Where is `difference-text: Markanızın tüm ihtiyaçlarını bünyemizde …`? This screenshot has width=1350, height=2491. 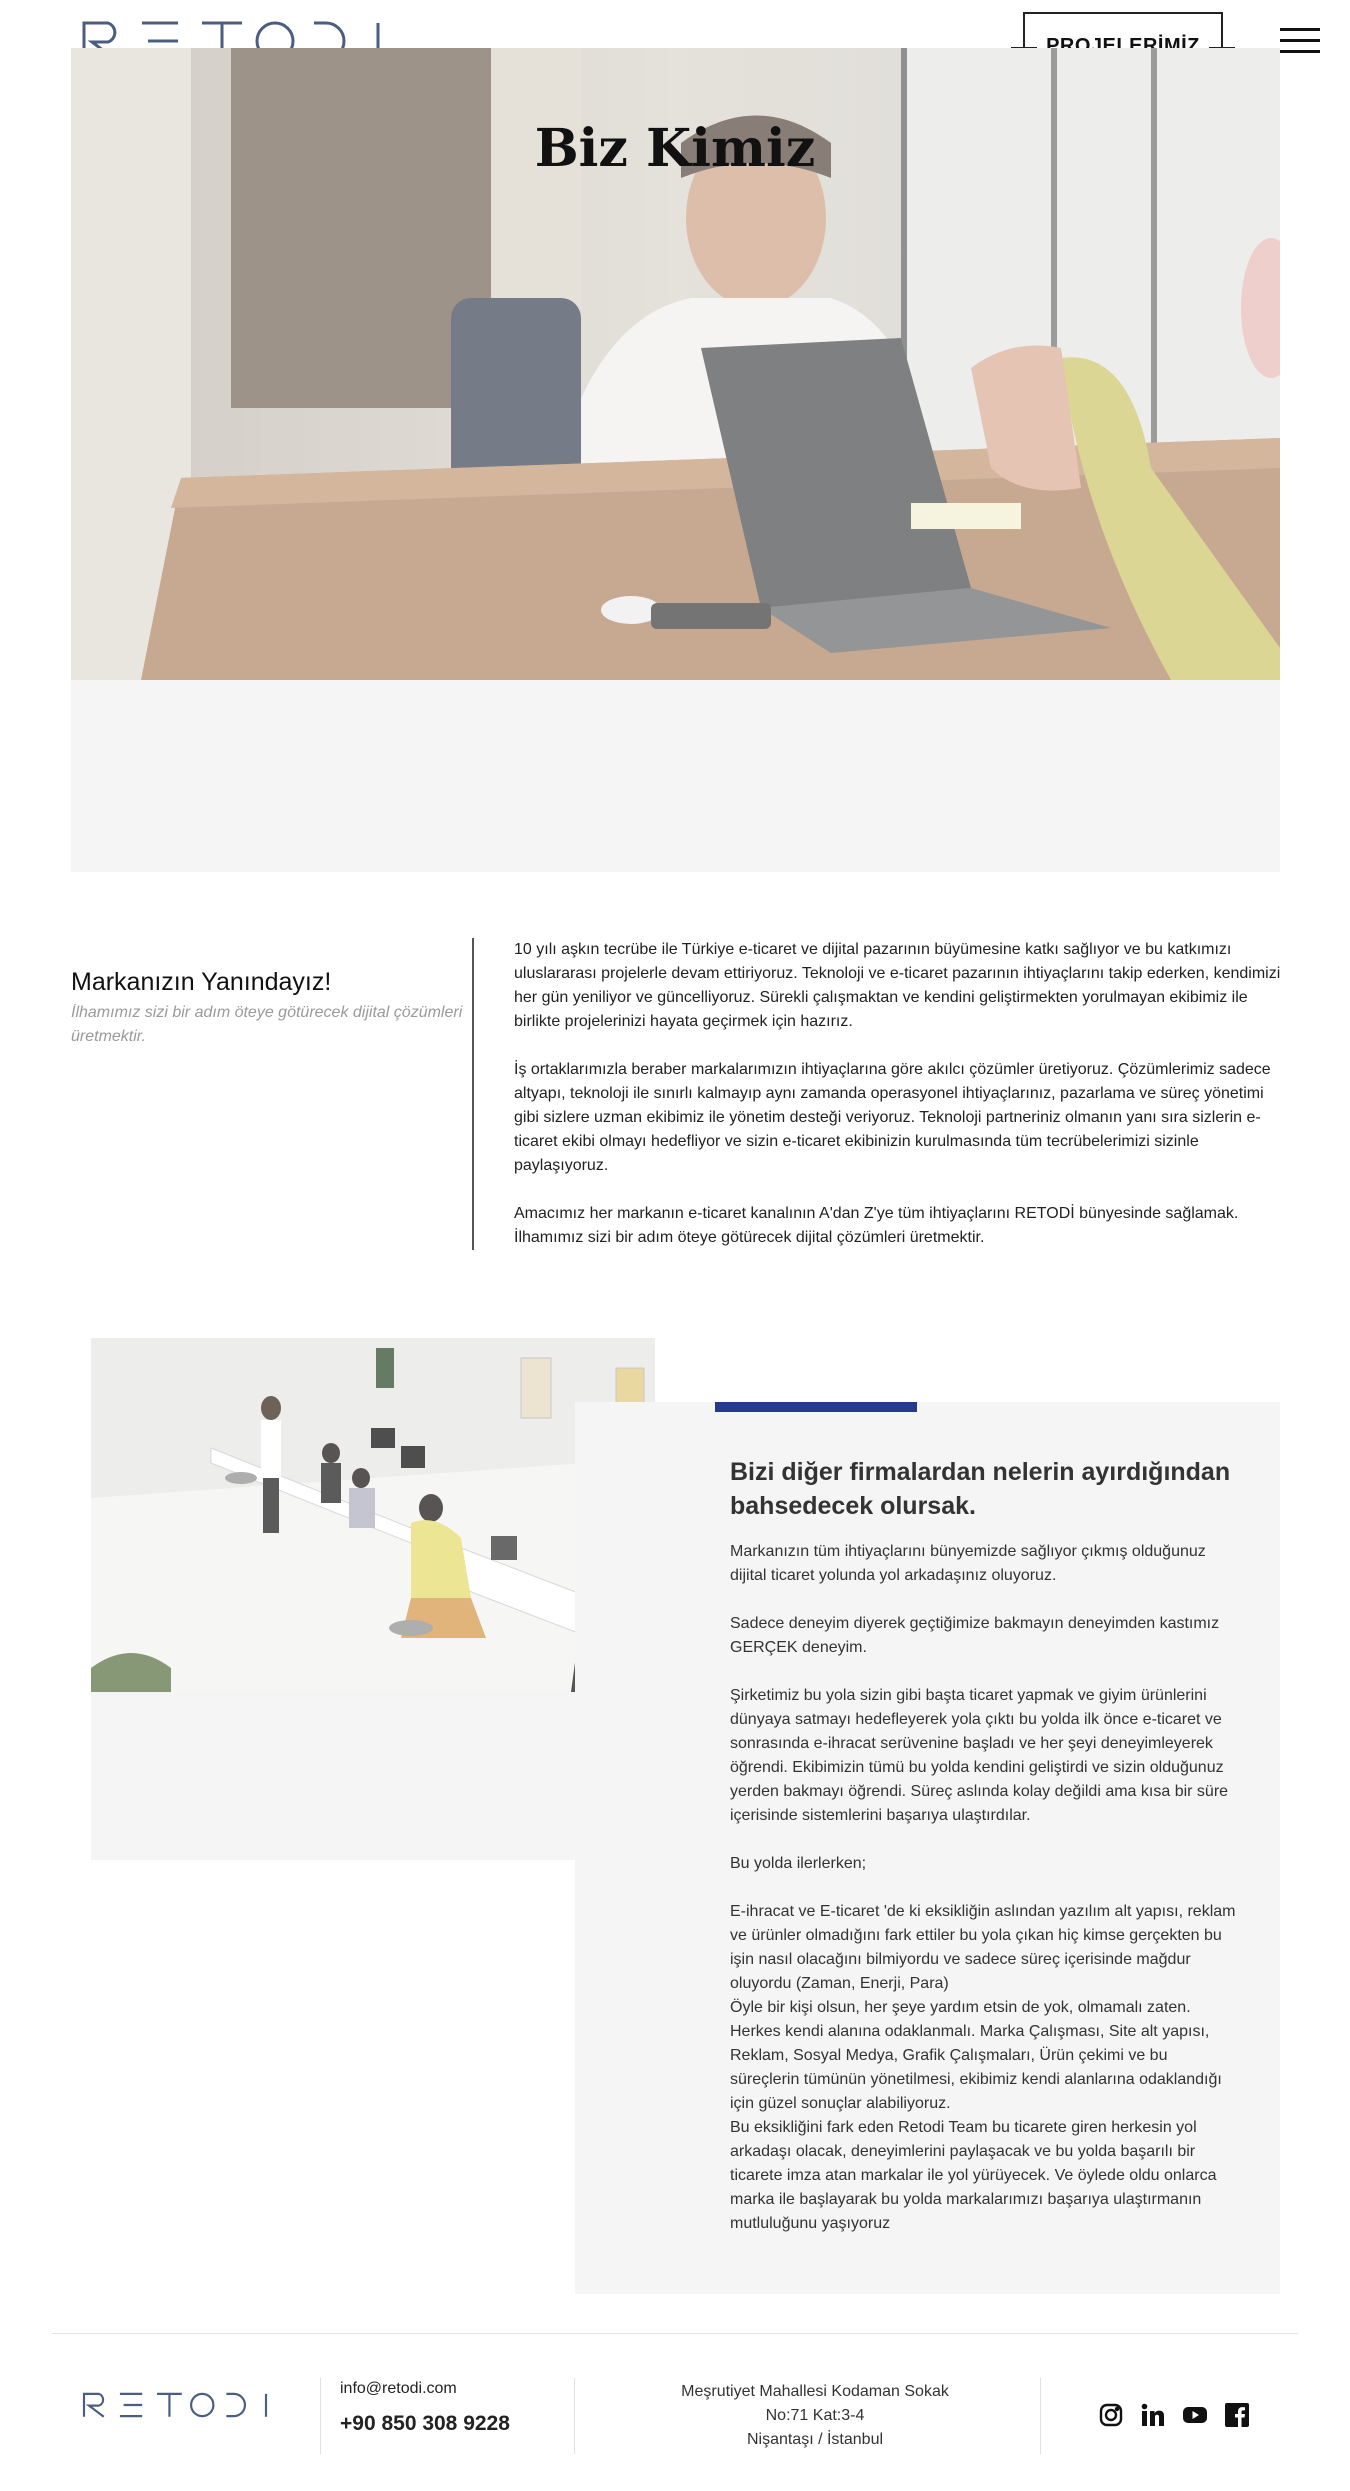
difference-text: Markanızın tüm ihtiyaçlarını bünyemizde … is located at coordinates (985, 1888).